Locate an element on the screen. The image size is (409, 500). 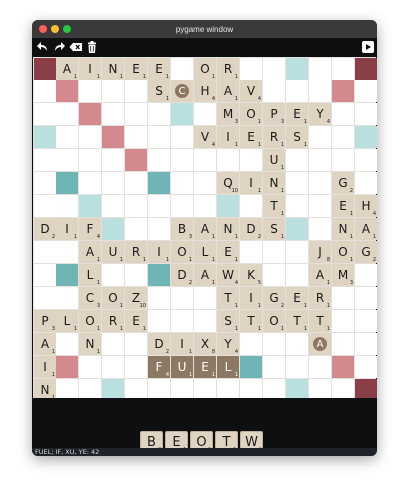
board-tile: P3 is located at coordinates (45, 321).